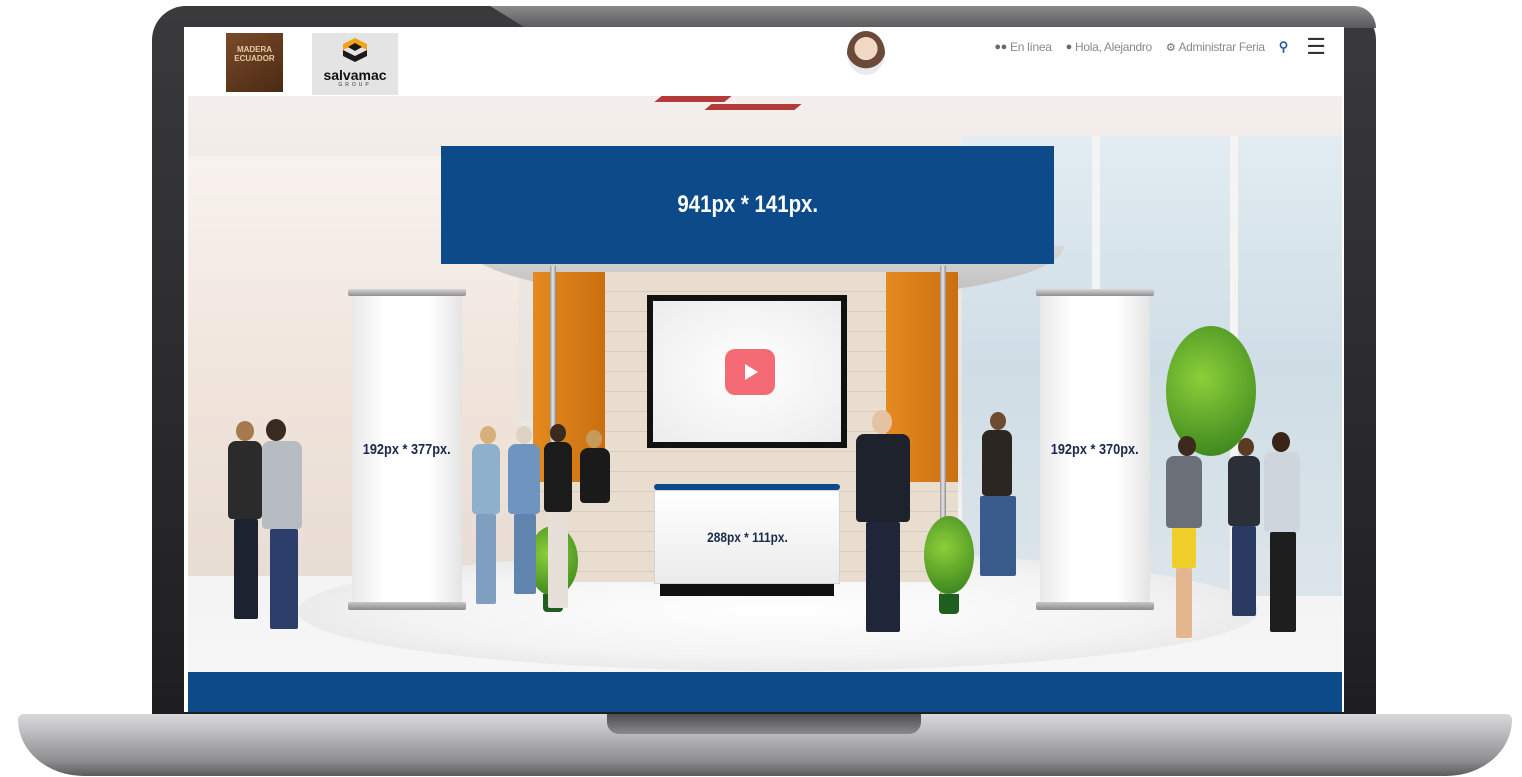 Image resolution: width=1522 pixels, height=777 pixels. I want to click on nav-user-greeting-label: Hola, Alejandro, so click(1113, 47).